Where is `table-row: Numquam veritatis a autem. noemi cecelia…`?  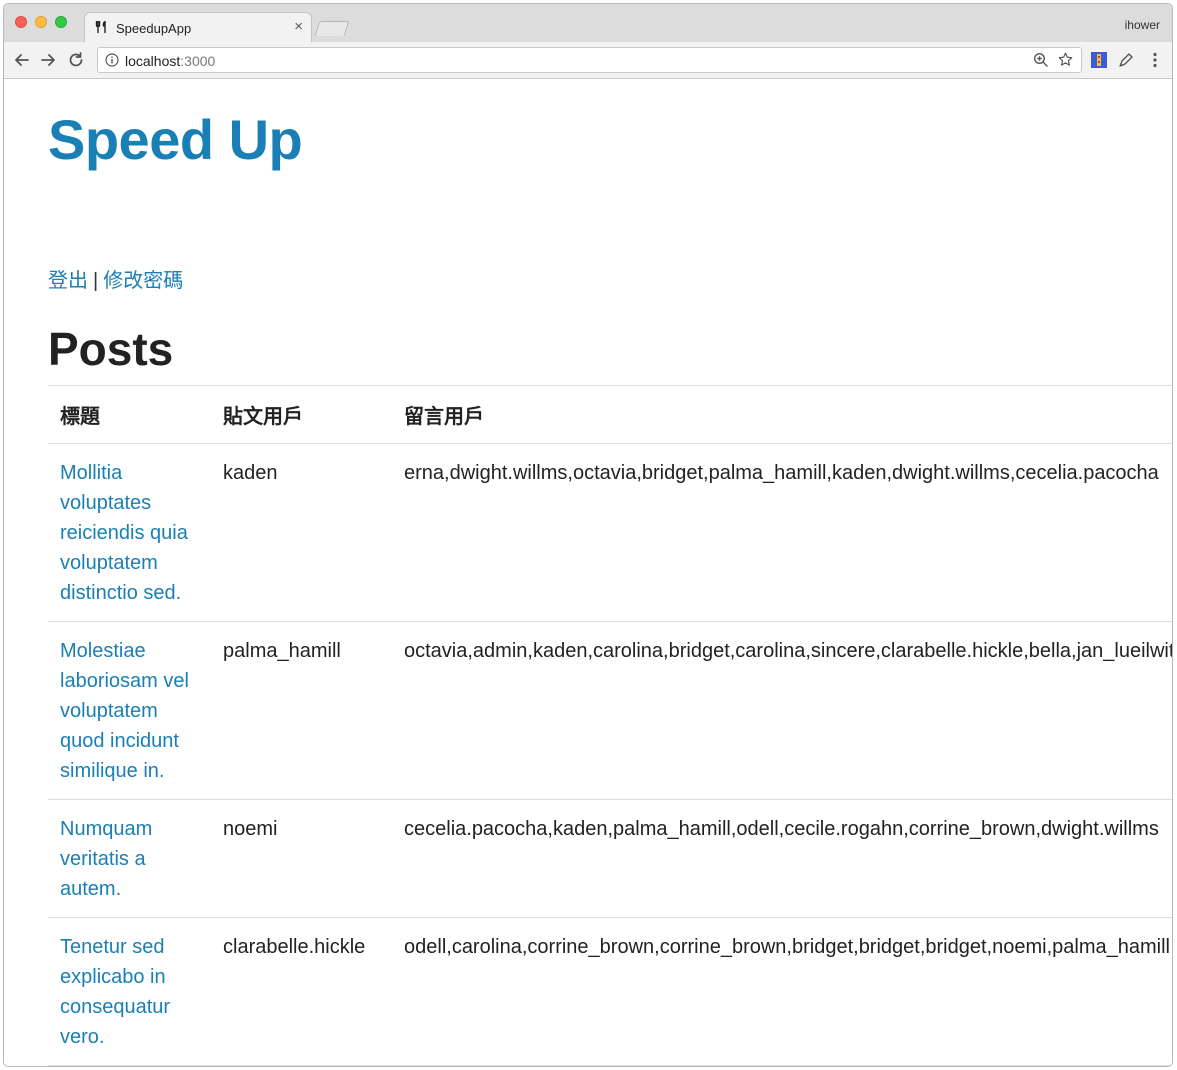 table-row: Numquam veritatis a autem. noemi cecelia… is located at coordinates (610, 858).